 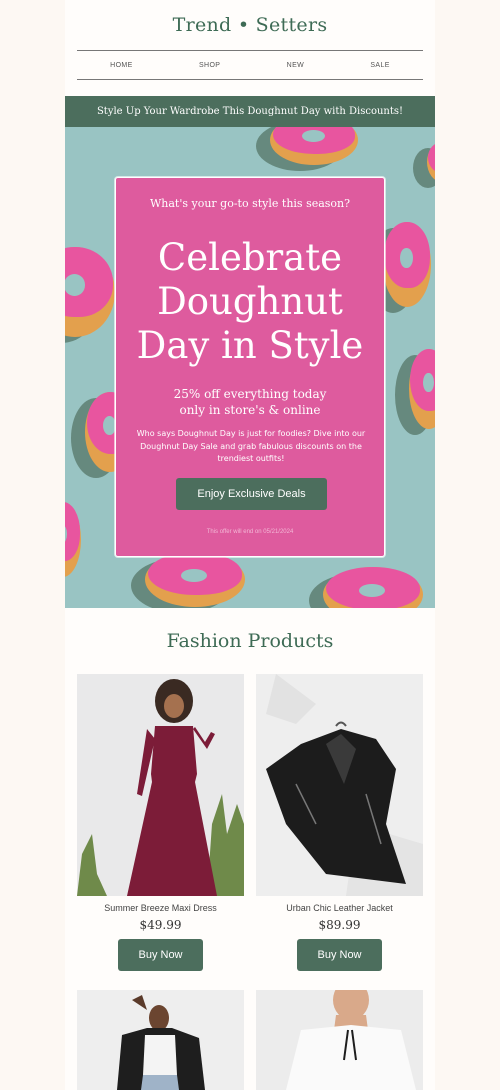 What do you see at coordinates (296, 65) in the screenshot?
I see `nav-new: NEW` at bounding box center [296, 65].